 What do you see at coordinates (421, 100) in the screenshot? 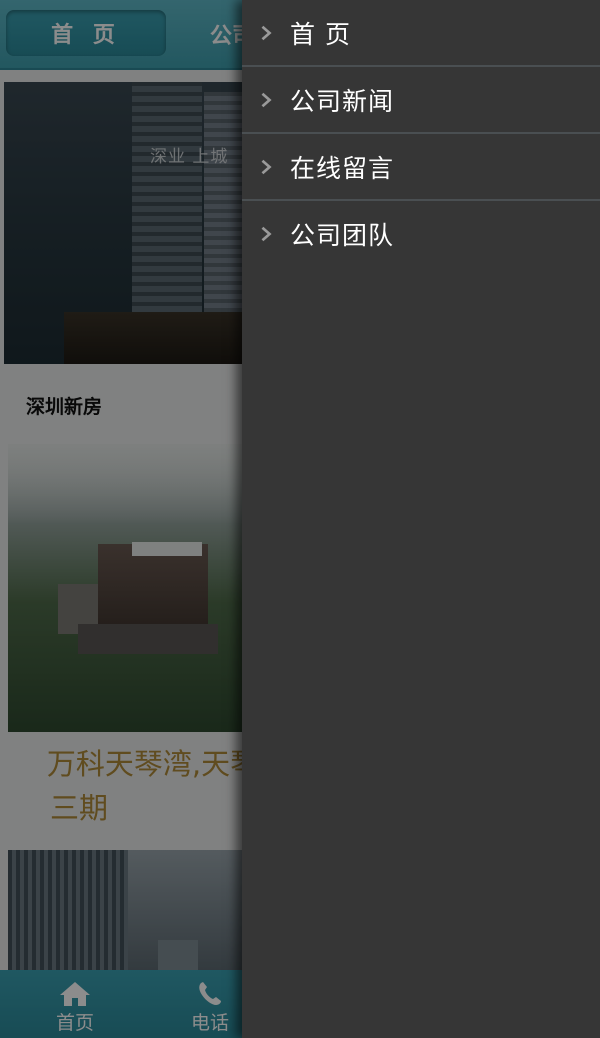
I see `drawer-item-company-news: 公司新闻` at bounding box center [421, 100].